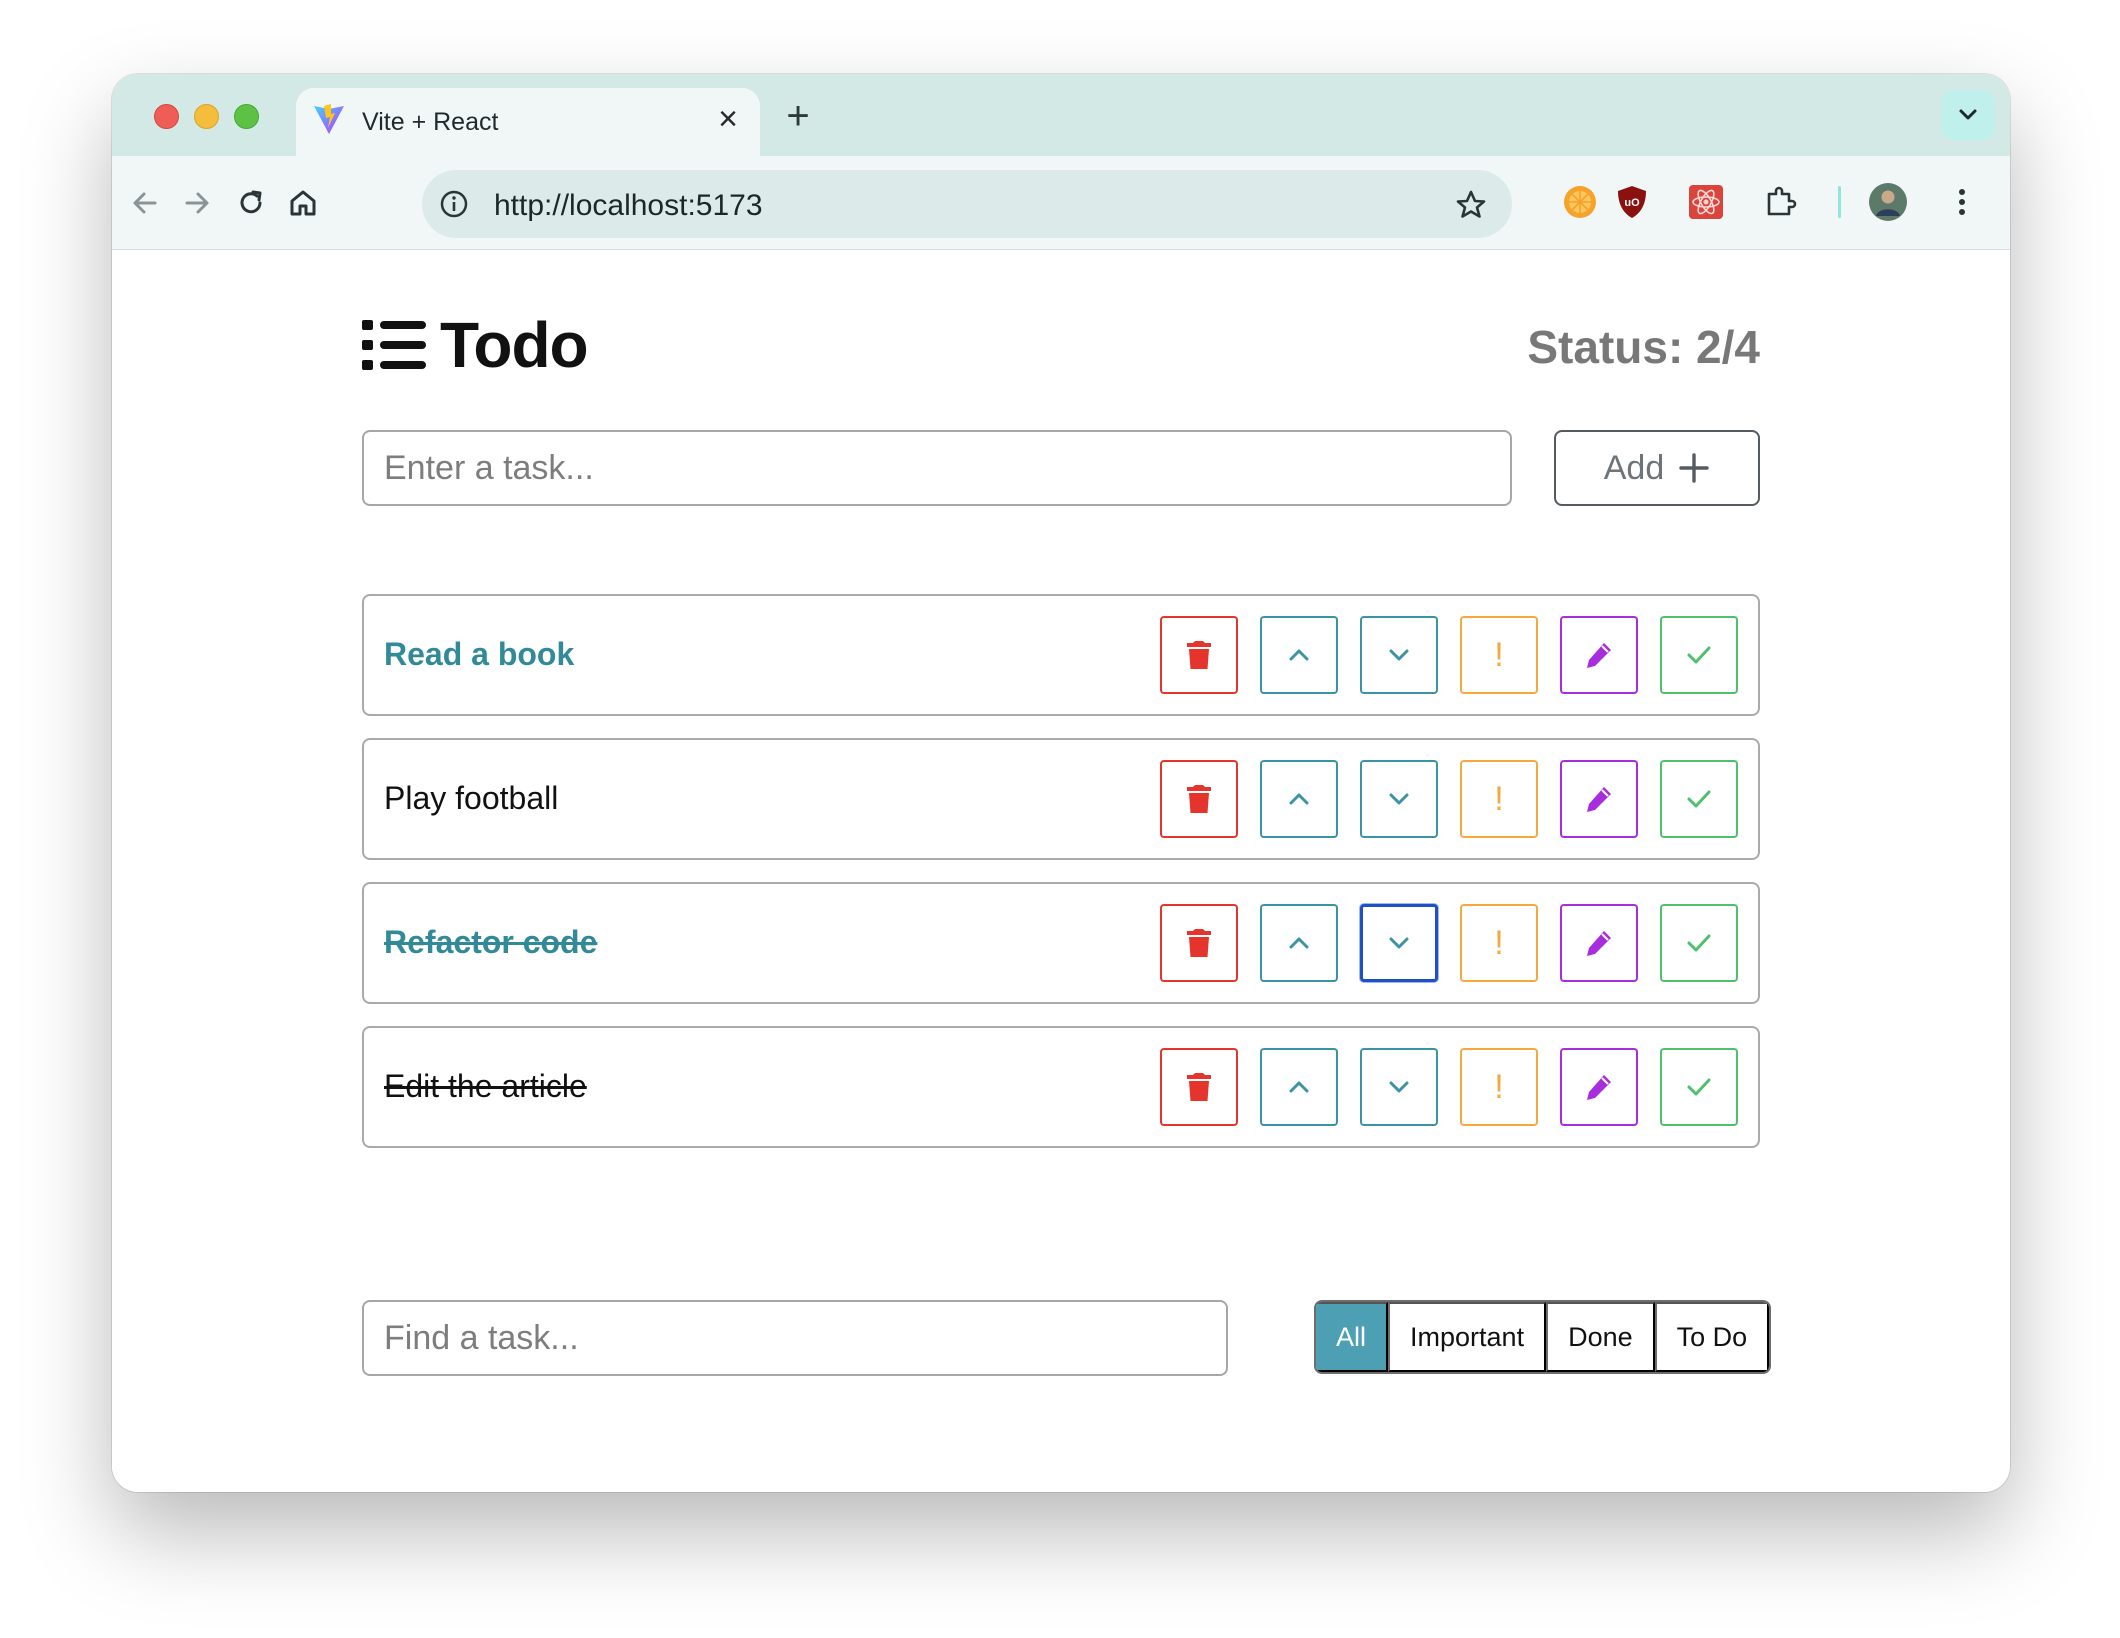  I want to click on task-name: Read a book, so click(479, 654).